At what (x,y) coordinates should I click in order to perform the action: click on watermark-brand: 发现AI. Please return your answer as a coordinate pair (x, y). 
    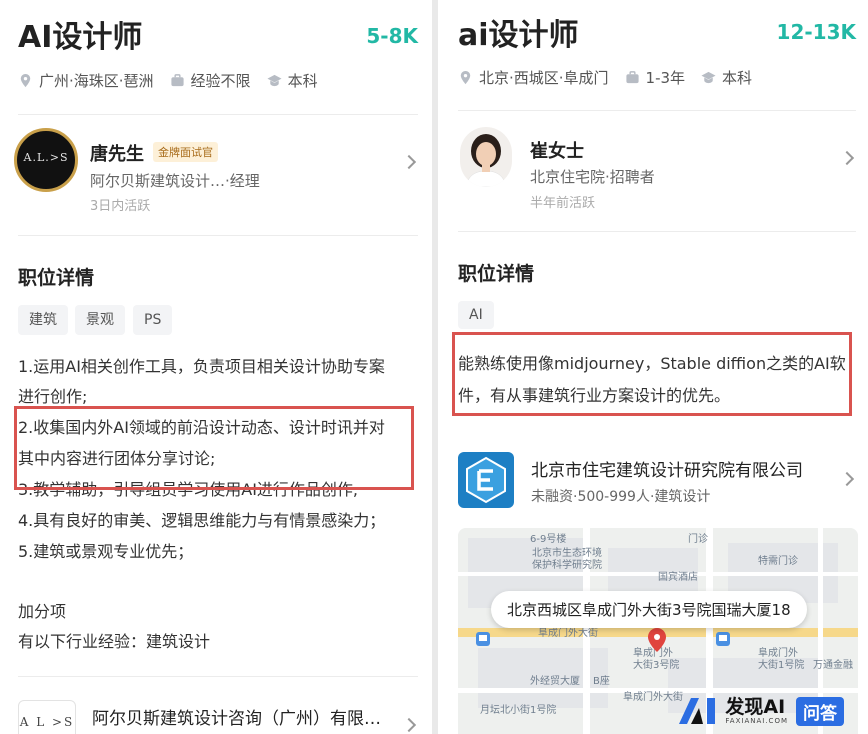
    Looking at the image, I should click on (755, 707).